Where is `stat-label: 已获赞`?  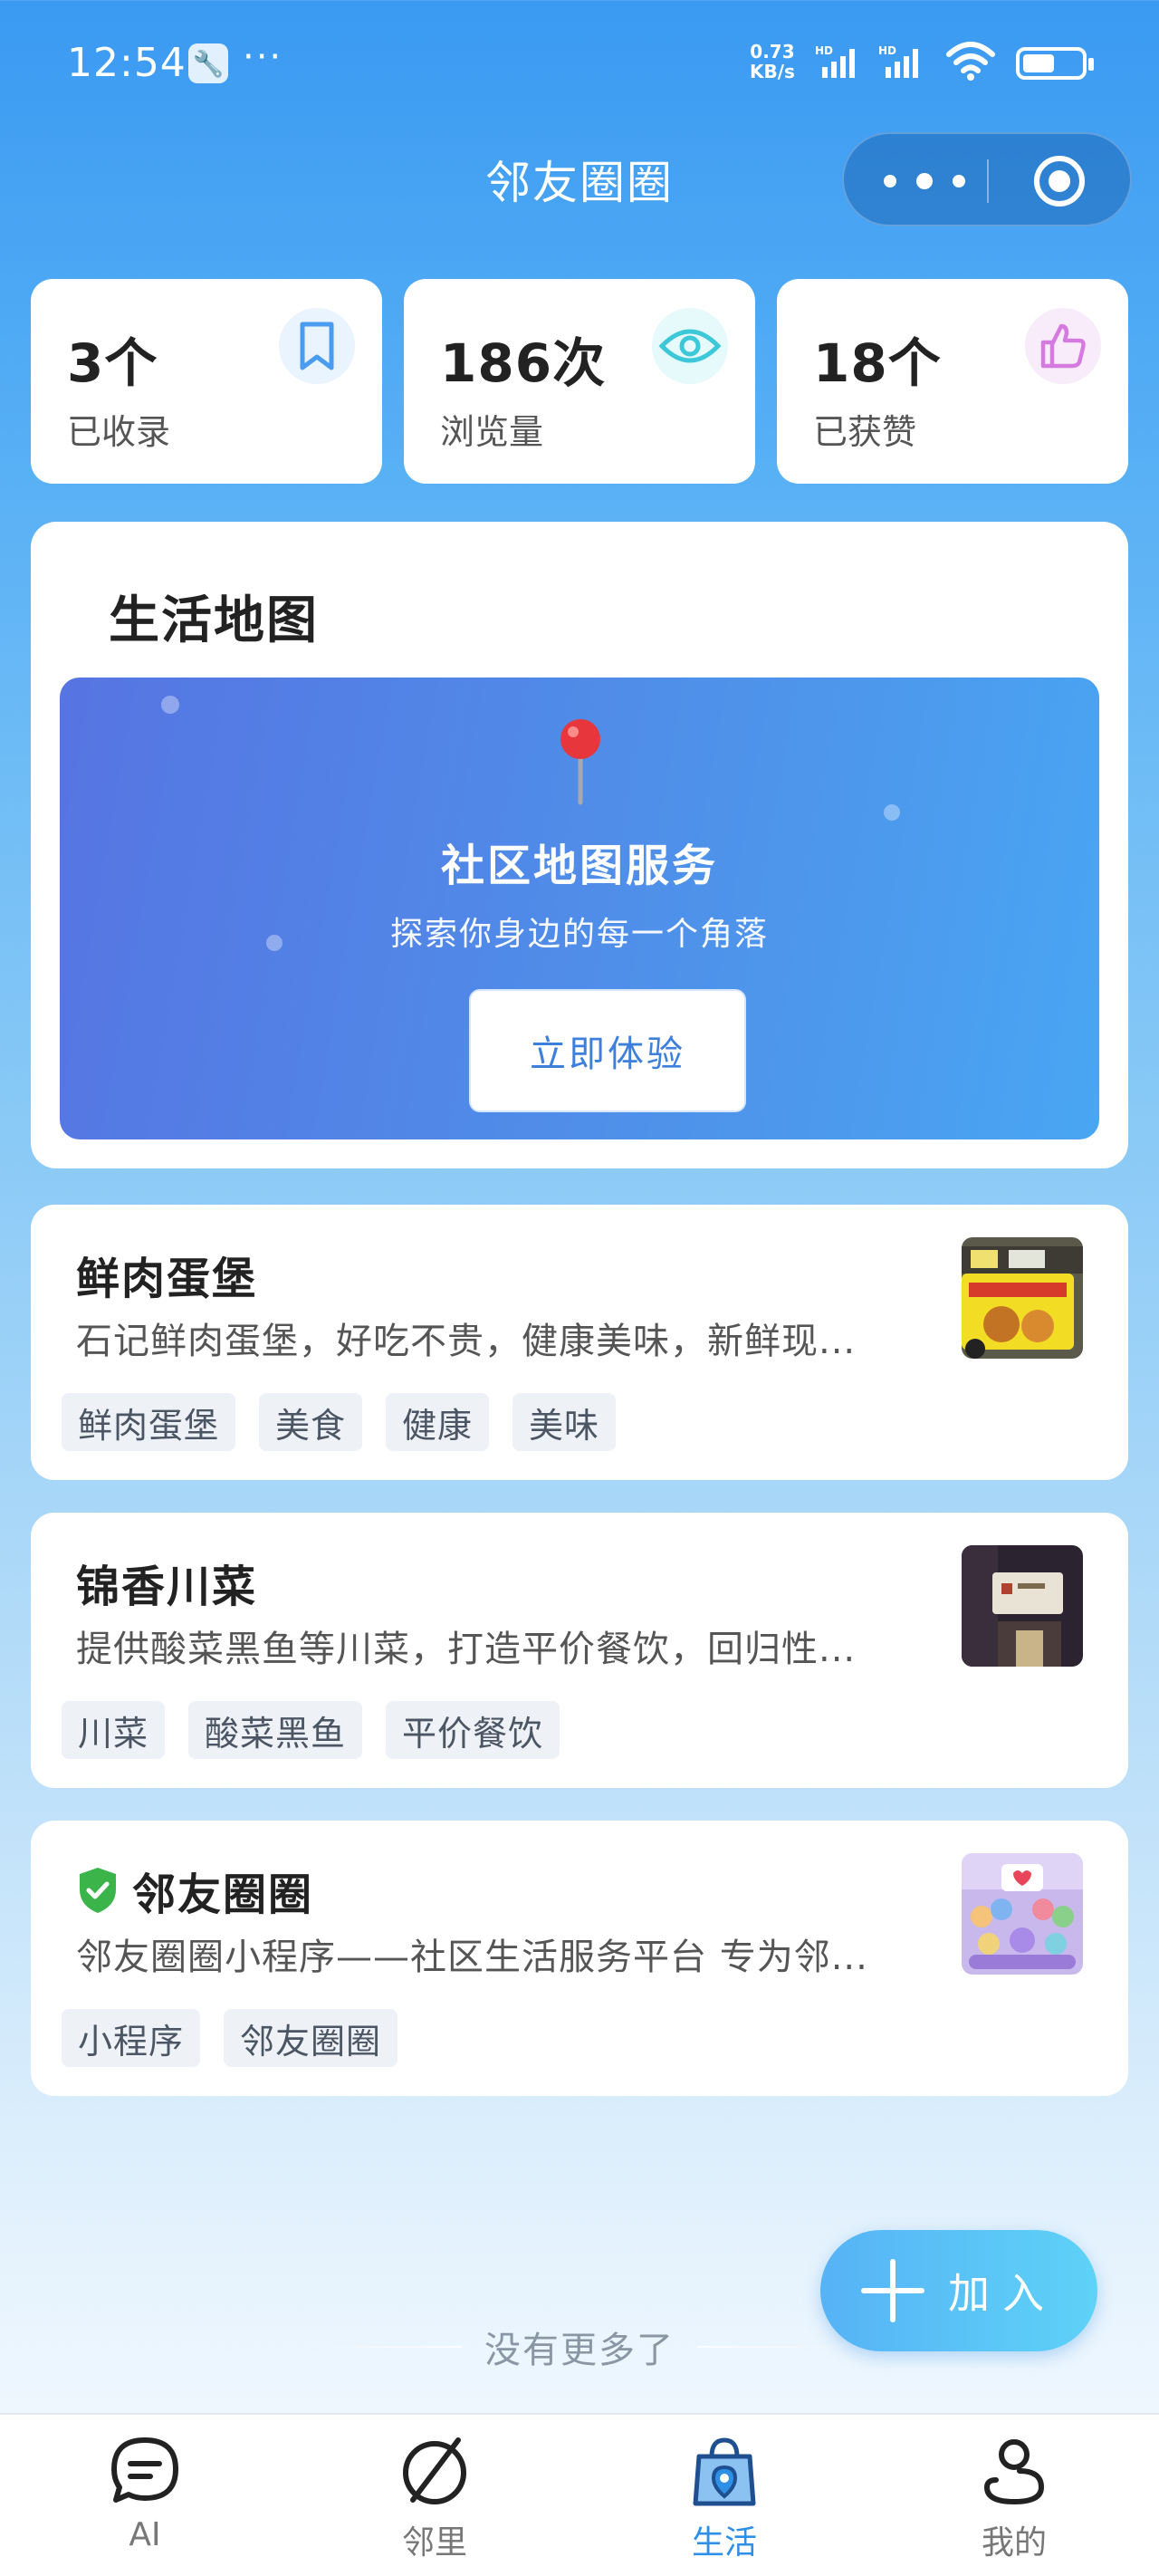 stat-label: 已获赞 is located at coordinates (865, 432).